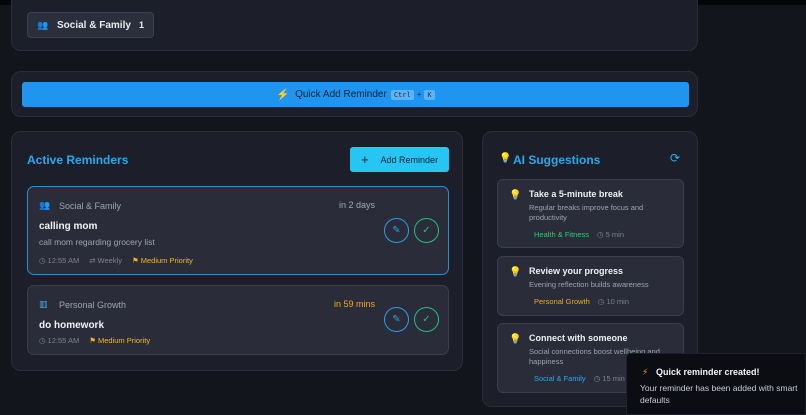 This screenshot has height=415, width=806. I want to click on suggestion-tags: Health & Fitness ◷ 5 min, so click(579, 234).